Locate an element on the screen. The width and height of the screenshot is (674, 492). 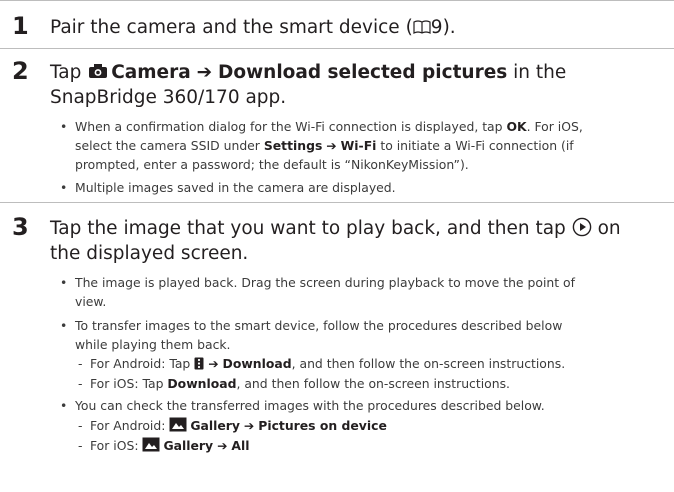
play-circle-icon is located at coordinates (581, 227).